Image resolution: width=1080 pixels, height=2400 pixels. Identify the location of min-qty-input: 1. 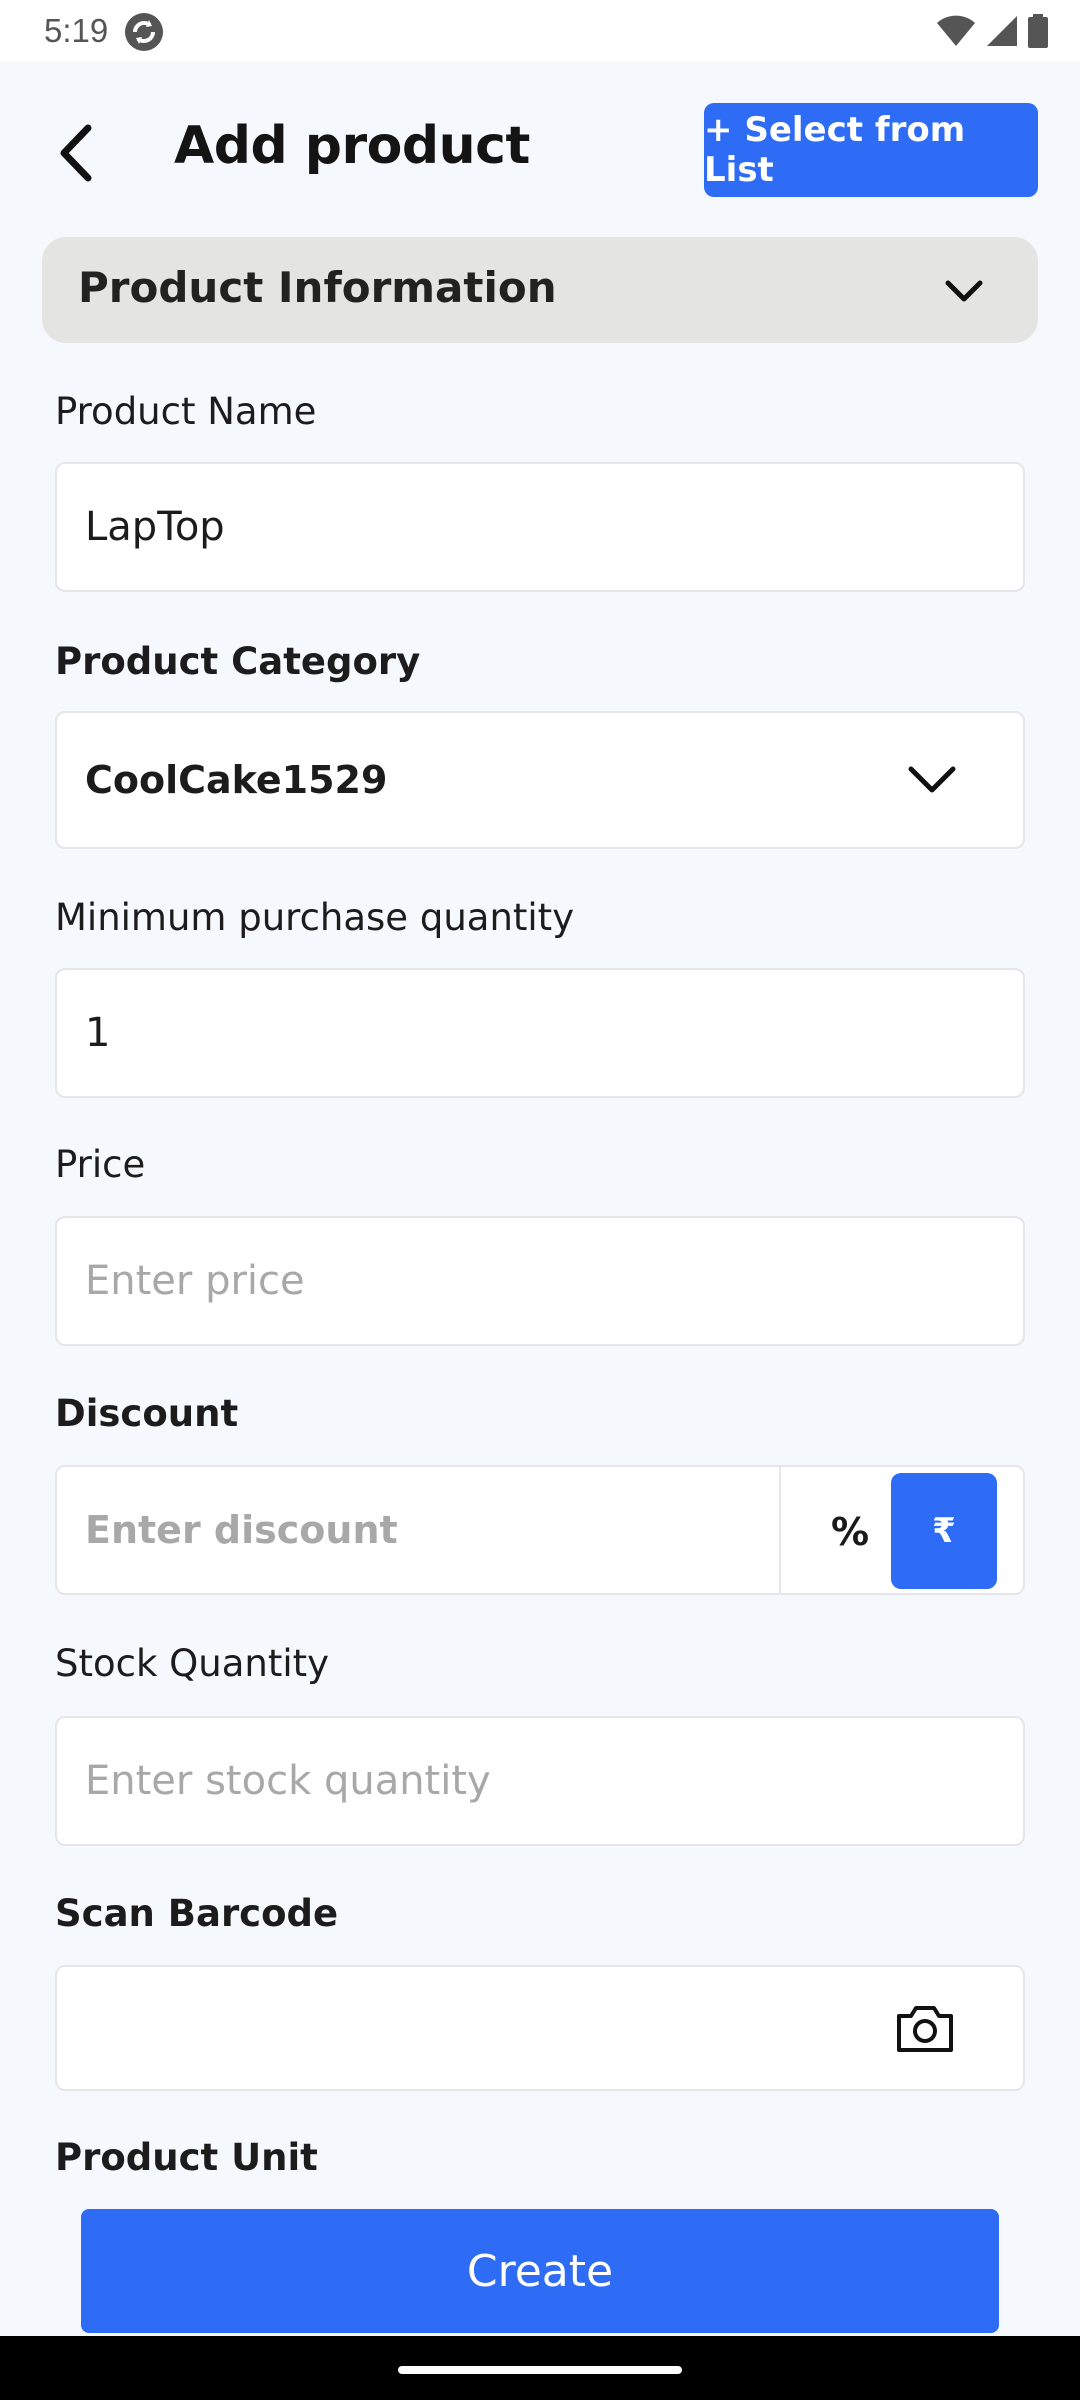
(540, 1033).